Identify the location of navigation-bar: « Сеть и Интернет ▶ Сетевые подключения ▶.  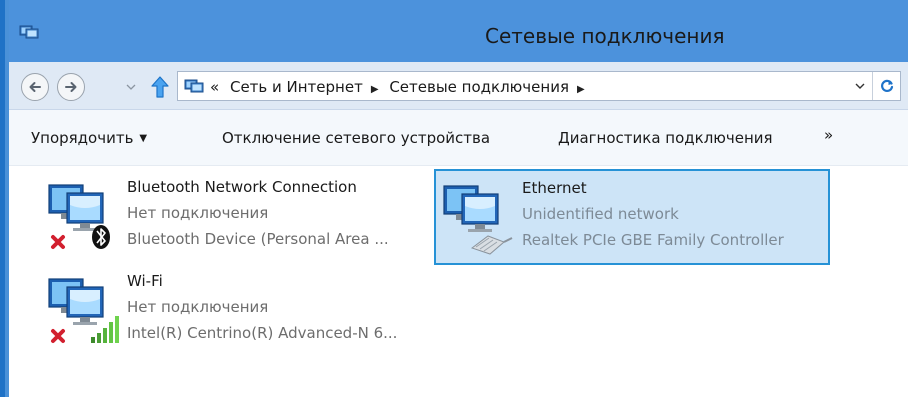
(458, 86).